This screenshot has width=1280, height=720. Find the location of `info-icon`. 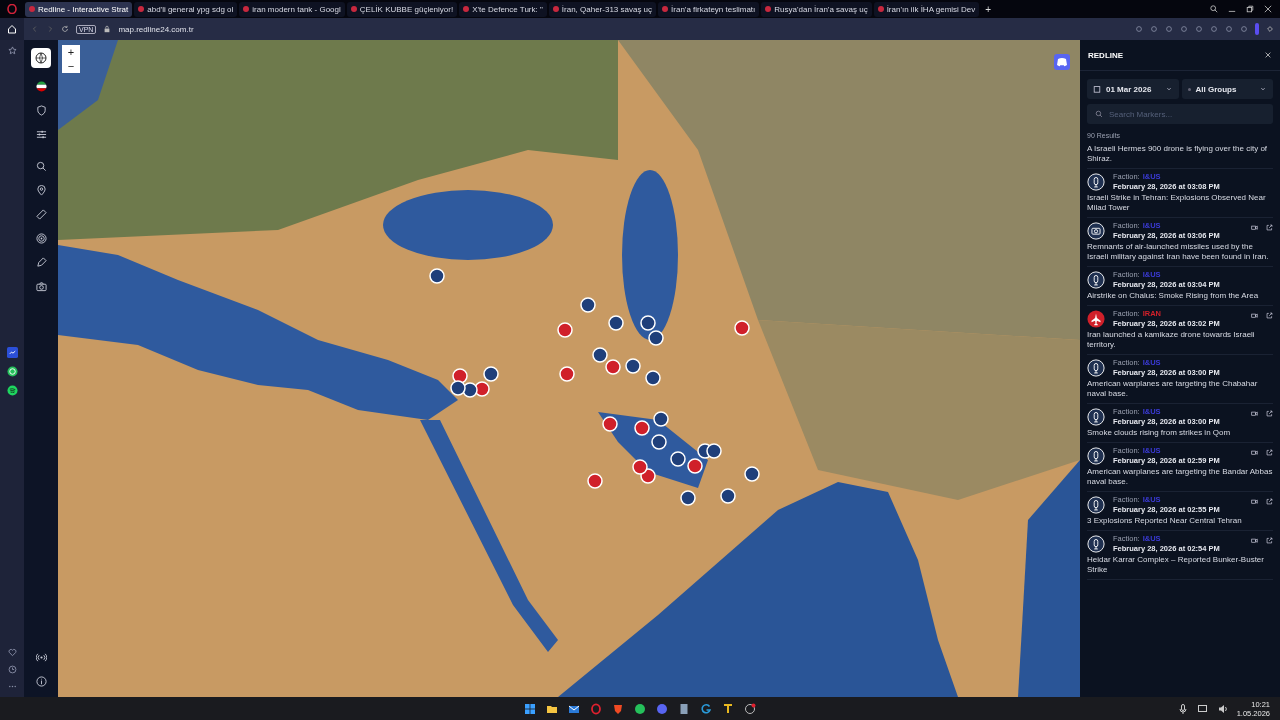

info-icon is located at coordinates (41, 681).